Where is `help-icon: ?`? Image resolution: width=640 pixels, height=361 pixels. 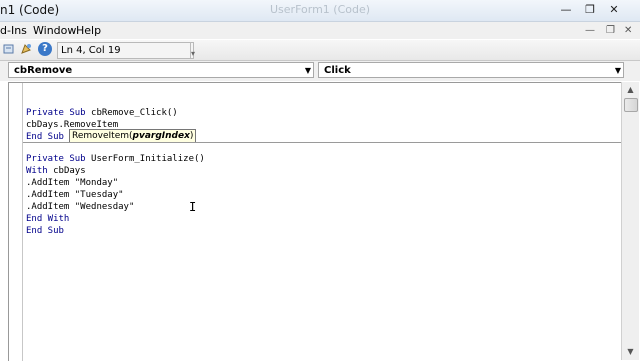 help-icon: ? is located at coordinates (45, 49).